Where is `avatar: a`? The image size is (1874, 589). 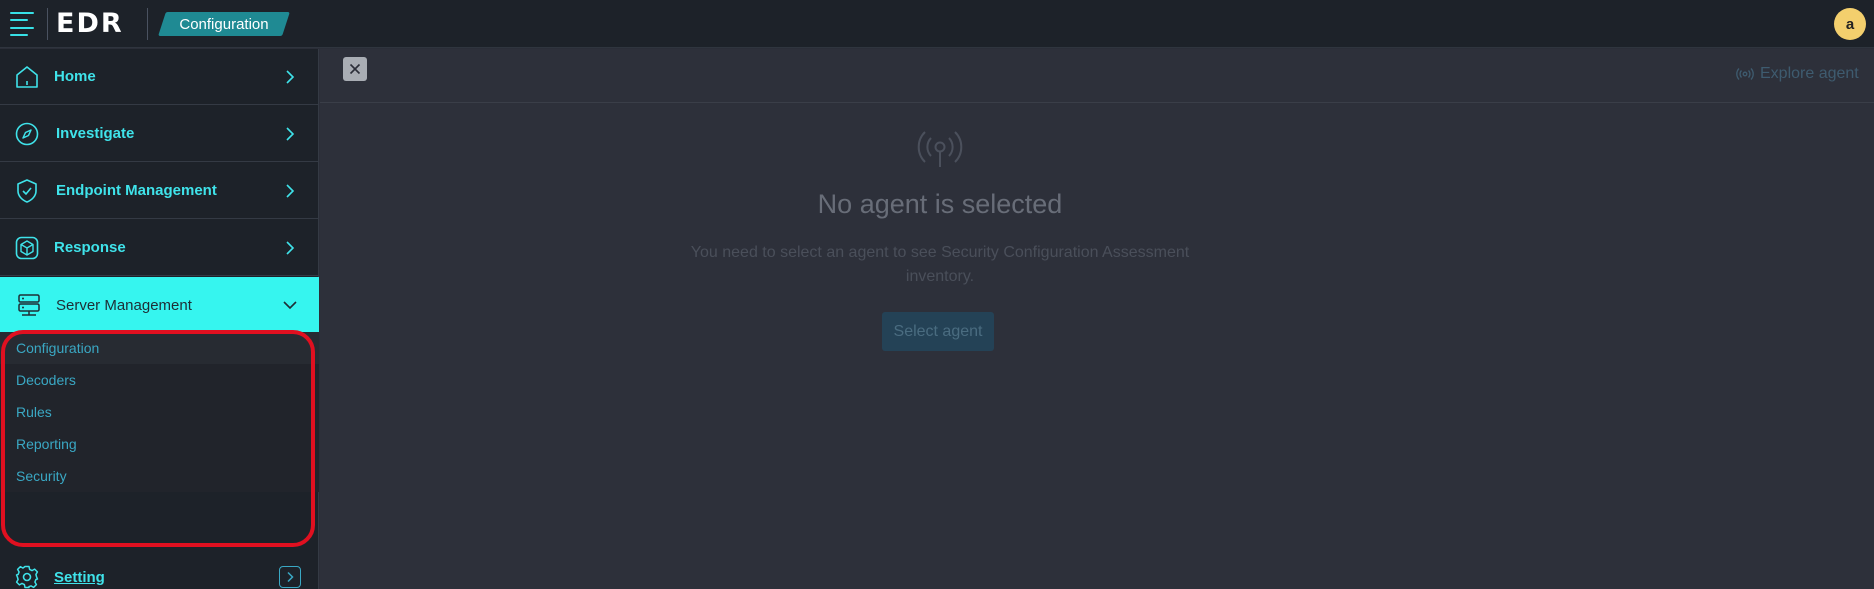
avatar: a is located at coordinates (1850, 24).